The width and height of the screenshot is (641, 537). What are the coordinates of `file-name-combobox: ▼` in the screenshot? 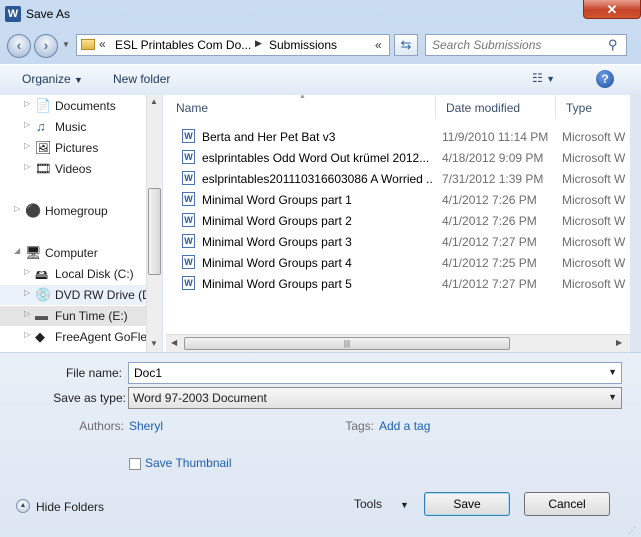 It's located at (375, 373).